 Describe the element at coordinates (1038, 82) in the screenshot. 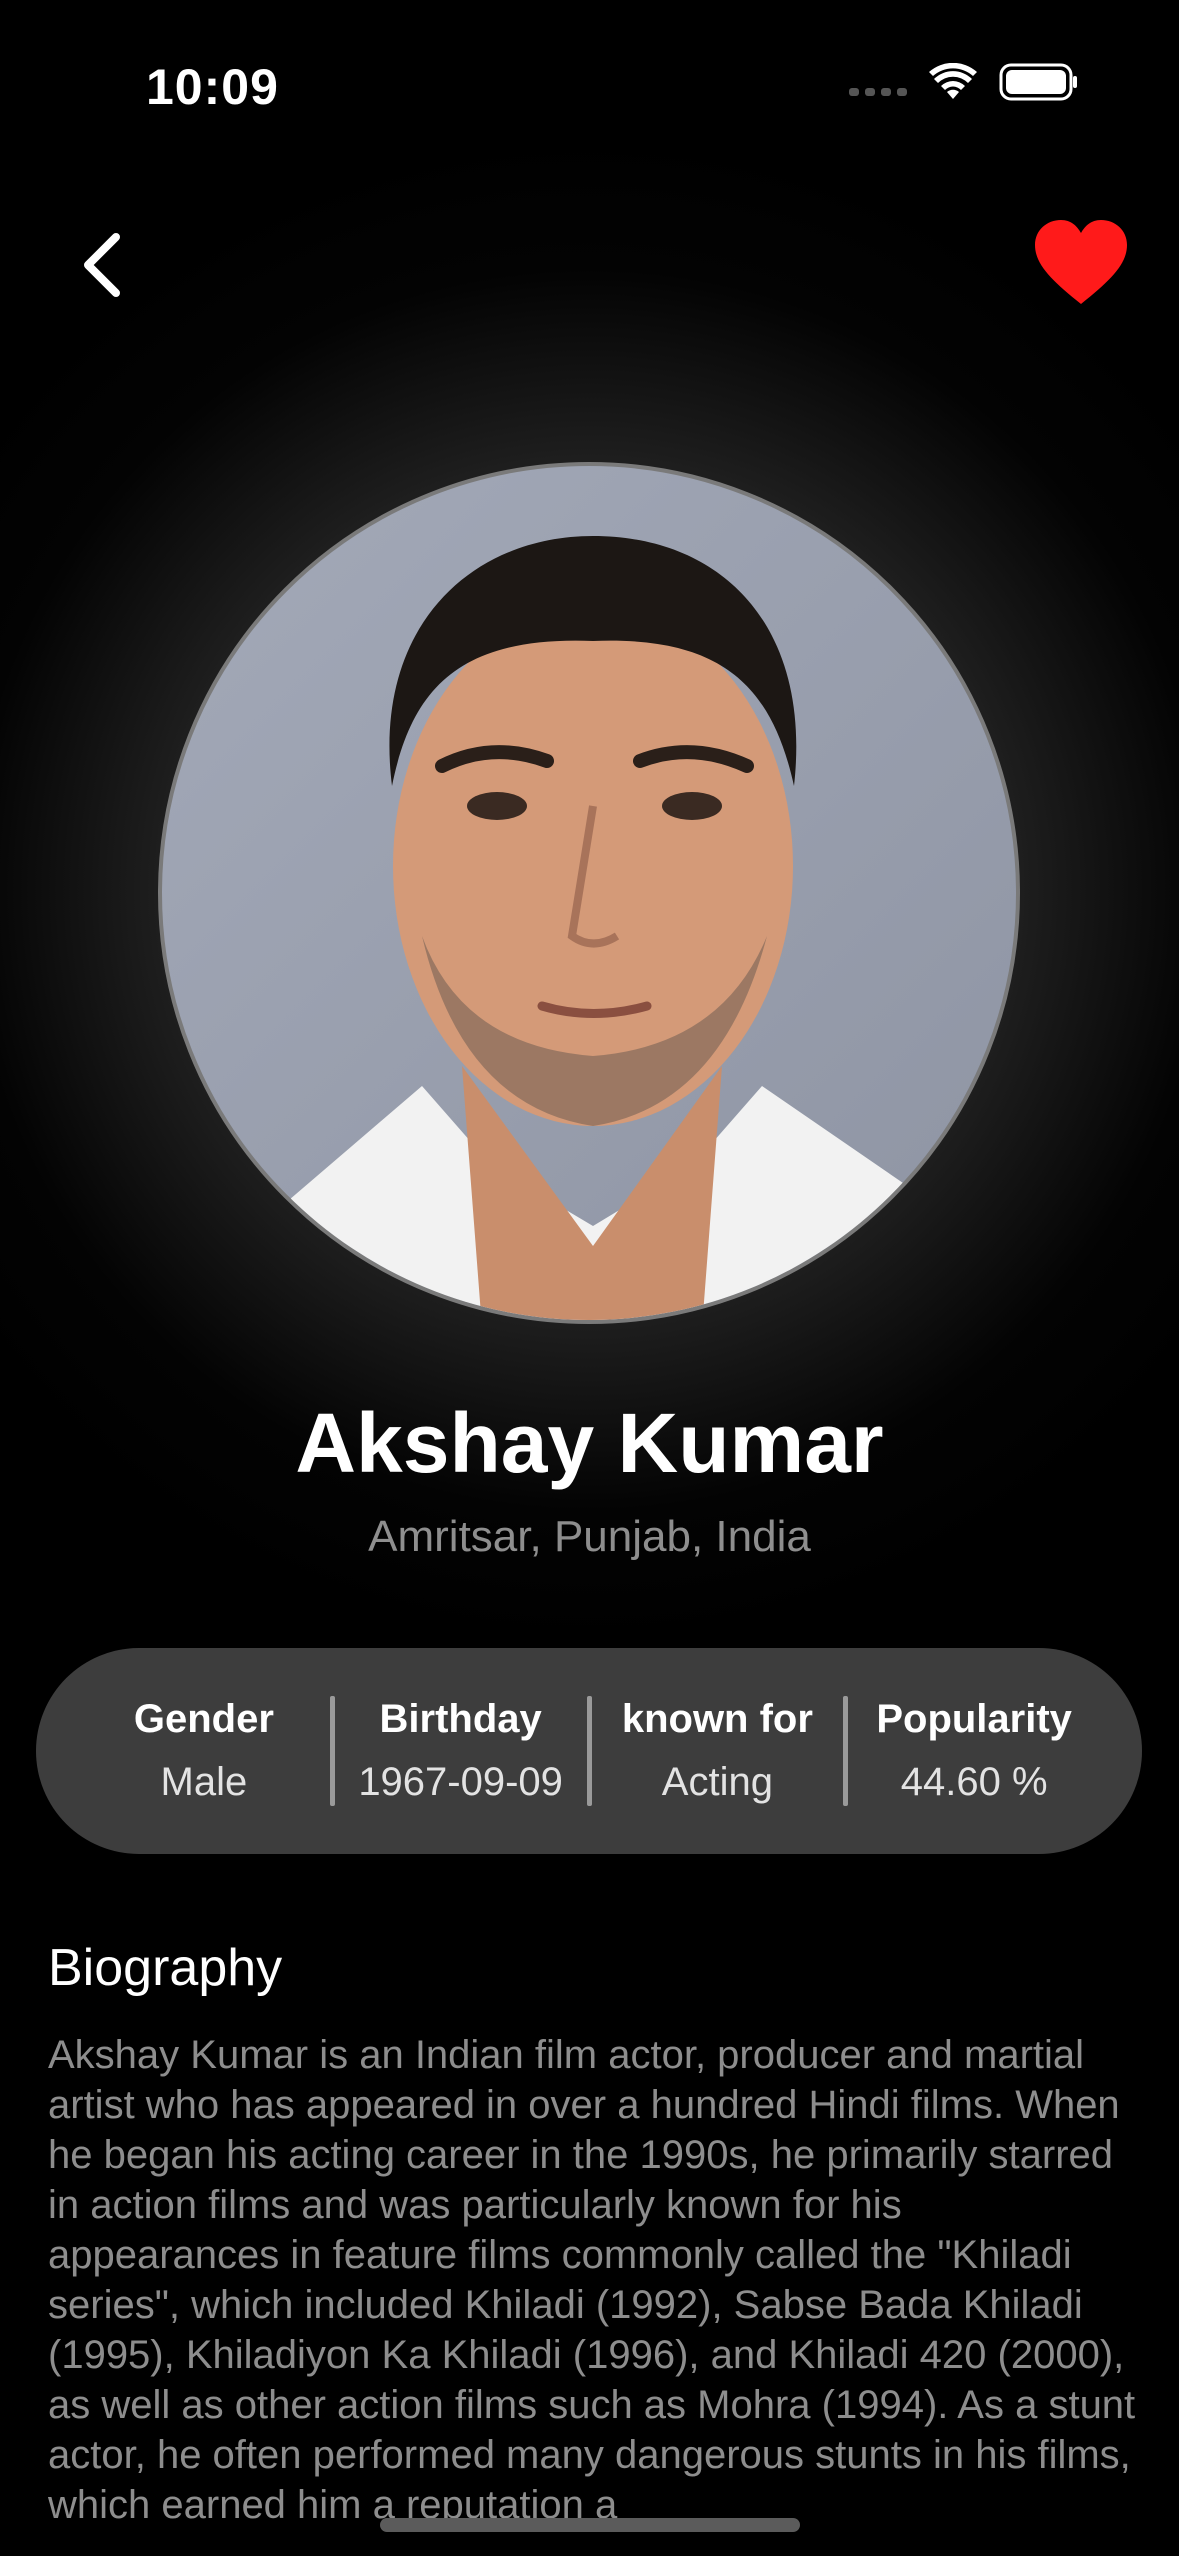

I see `battery-icon` at that location.